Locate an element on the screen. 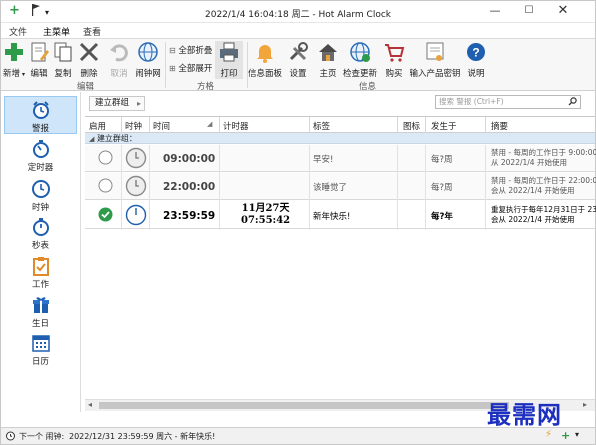 Image resolution: width=596 pixels, height=445 pixels. help-button: ? 说明 is located at coordinates (476, 60).